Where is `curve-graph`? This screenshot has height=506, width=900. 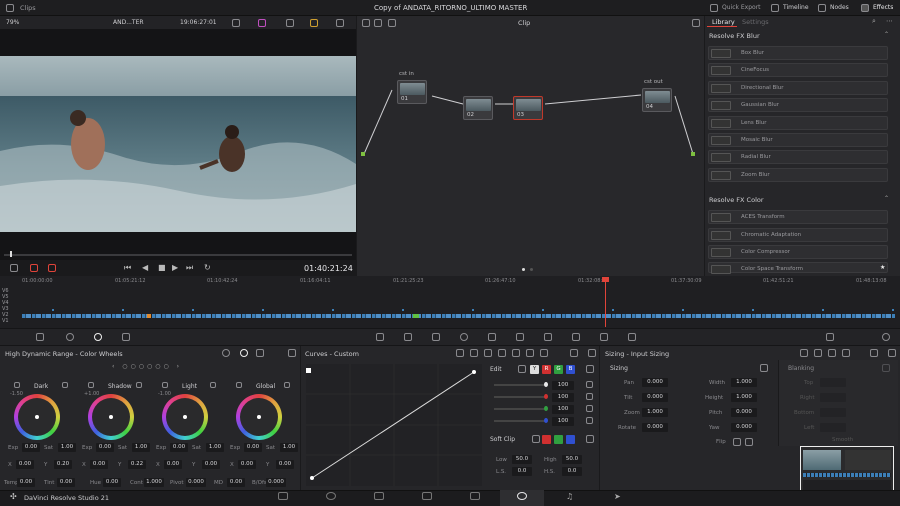
curve-graph is located at coordinates (394, 425).